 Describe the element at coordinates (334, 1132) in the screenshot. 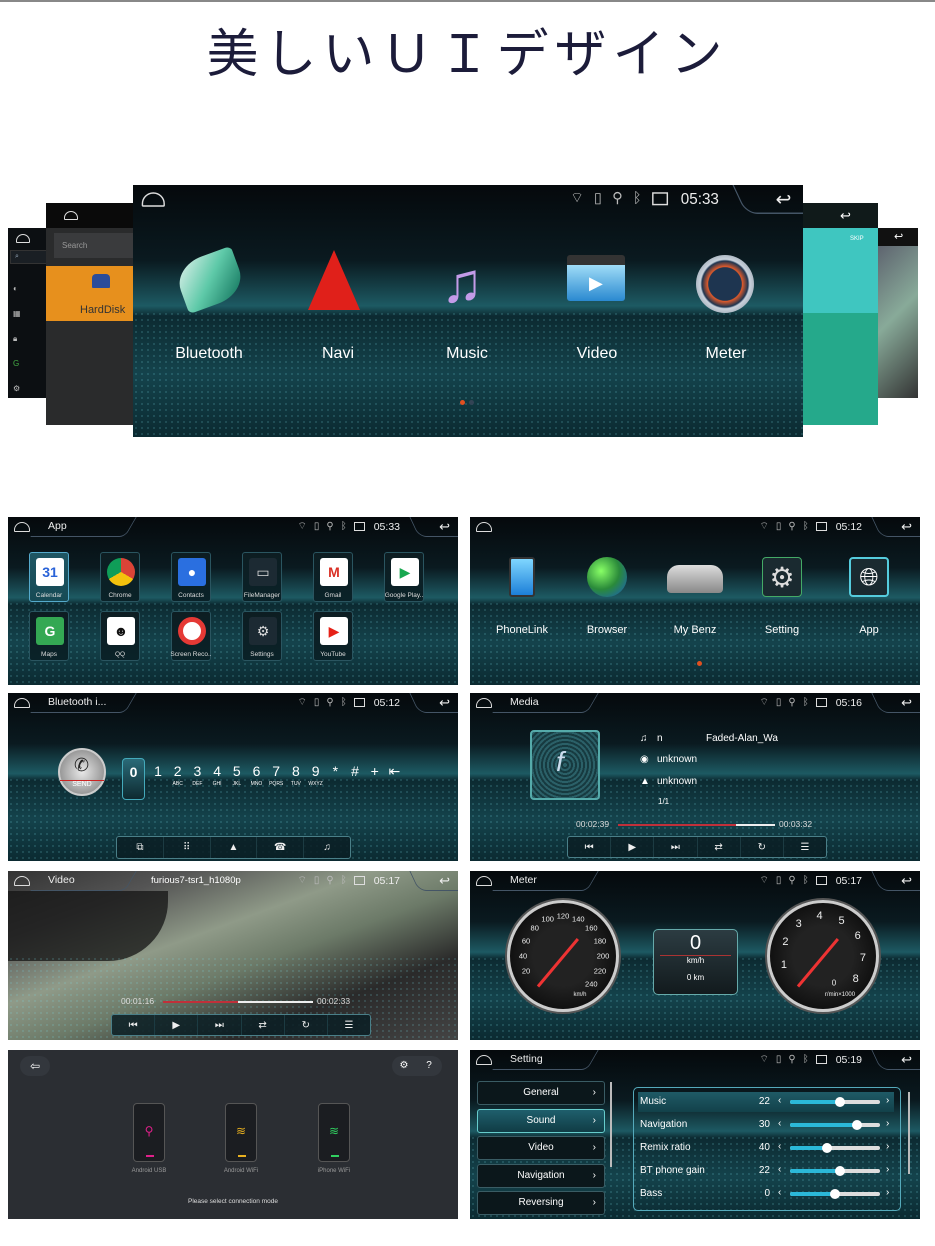

I see `phone-option-iphone-wifi: ≋` at that location.